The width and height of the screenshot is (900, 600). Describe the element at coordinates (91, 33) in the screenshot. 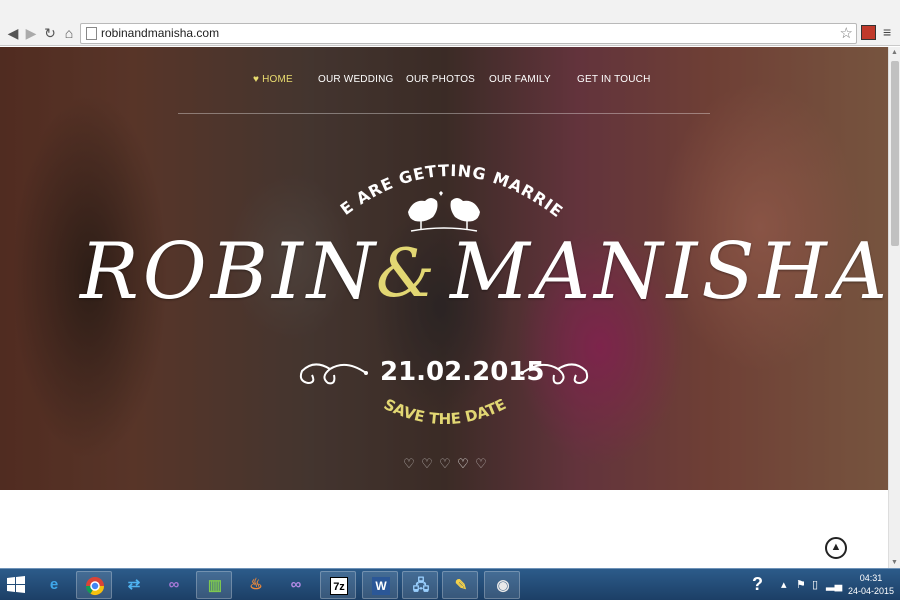

I see `page-icon` at that location.